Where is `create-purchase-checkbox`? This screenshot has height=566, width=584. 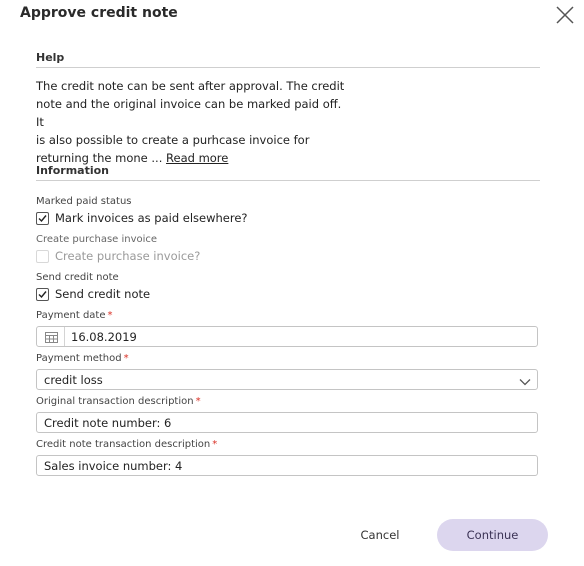 create-purchase-checkbox is located at coordinates (42, 256).